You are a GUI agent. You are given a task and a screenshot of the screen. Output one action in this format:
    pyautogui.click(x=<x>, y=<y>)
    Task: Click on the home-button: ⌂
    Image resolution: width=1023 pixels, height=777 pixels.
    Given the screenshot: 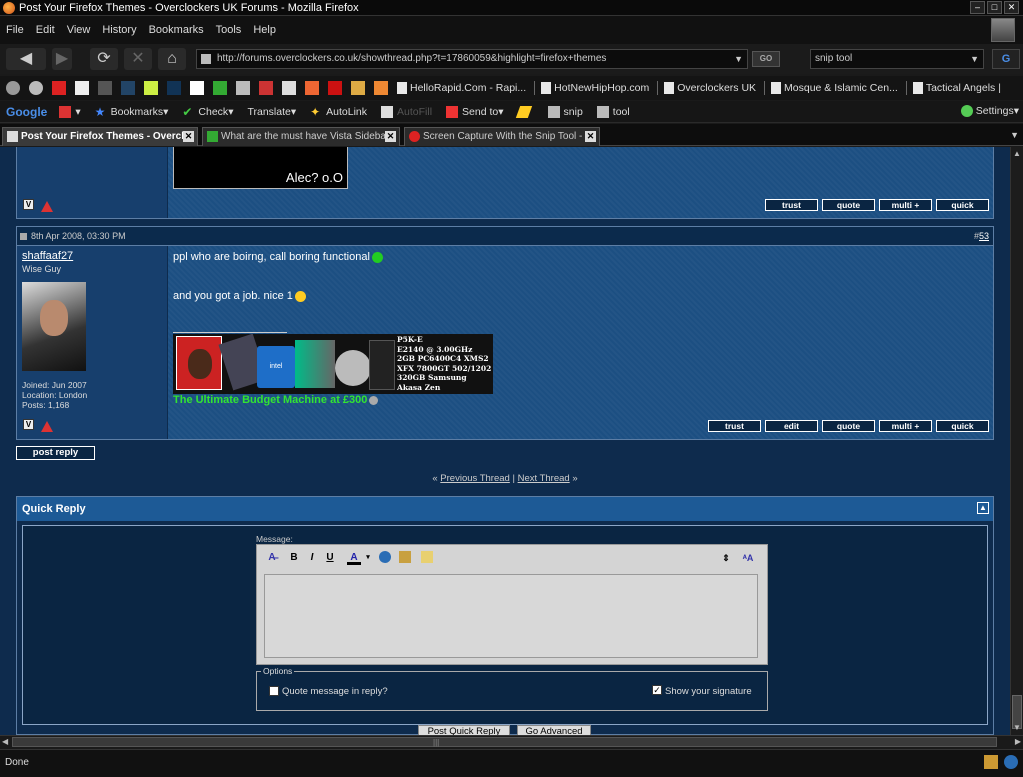 What is the action you would take?
    pyautogui.click(x=172, y=59)
    